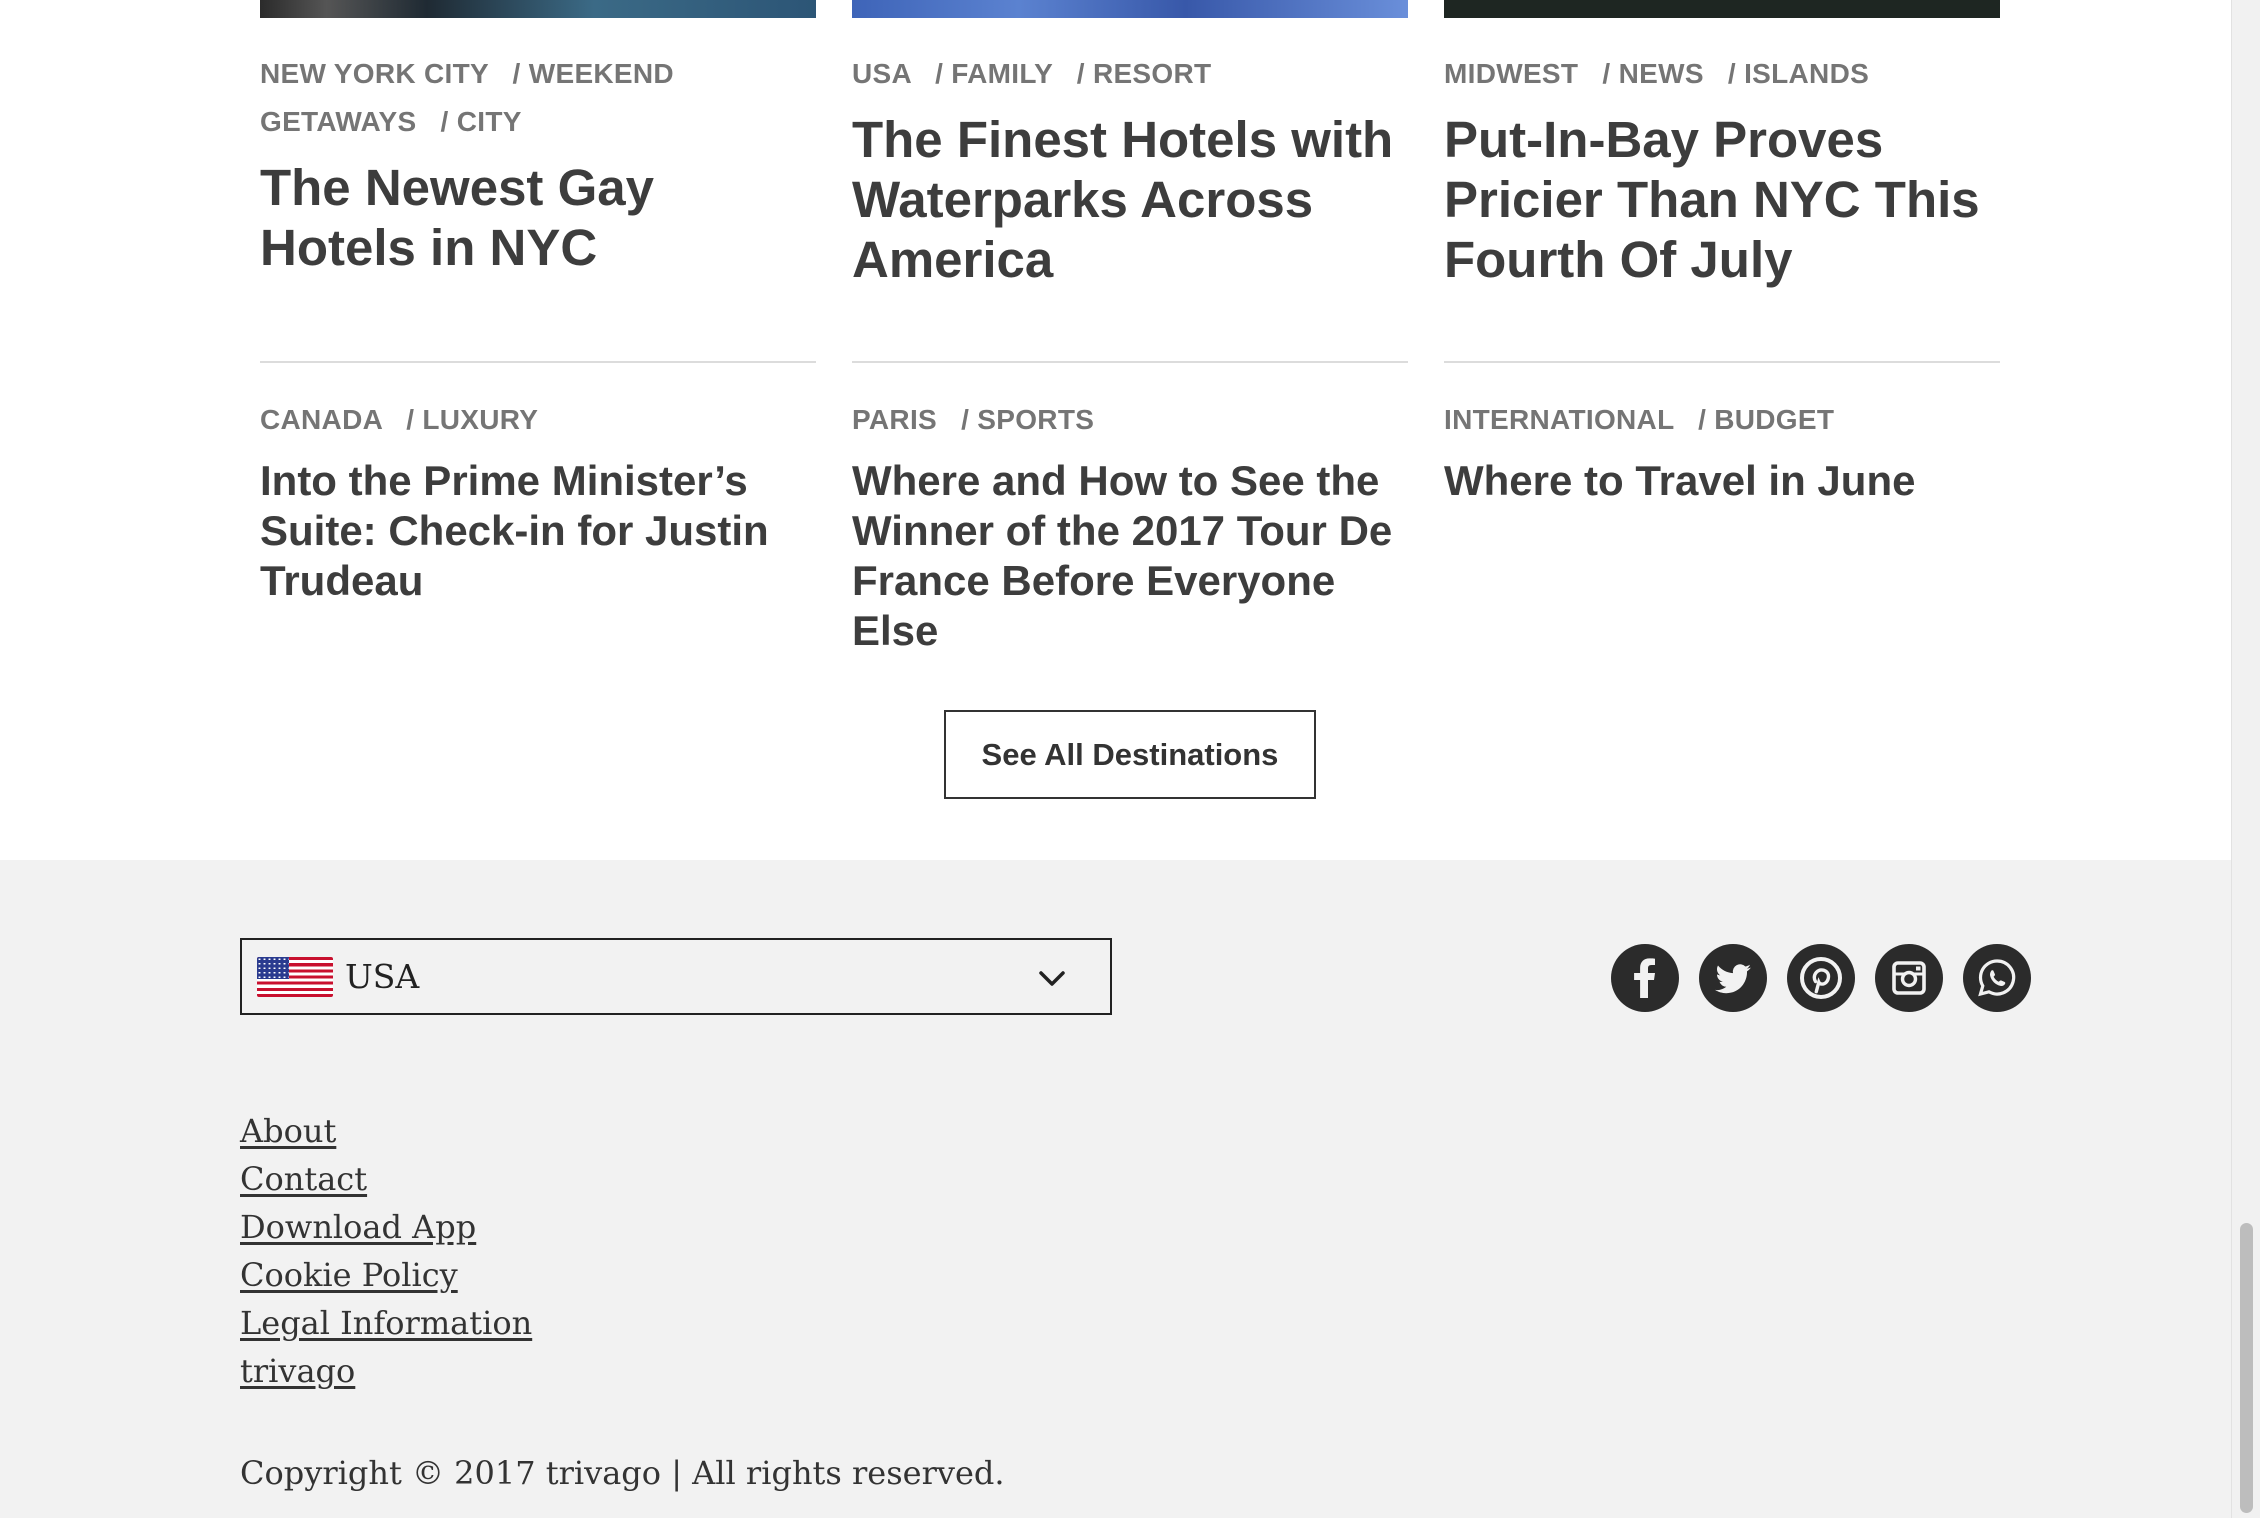 This screenshot has height=1518, width=2260. Describe the element at coordinates (295, 976) in the screenshot. I see `us-flag-icon` at that location.